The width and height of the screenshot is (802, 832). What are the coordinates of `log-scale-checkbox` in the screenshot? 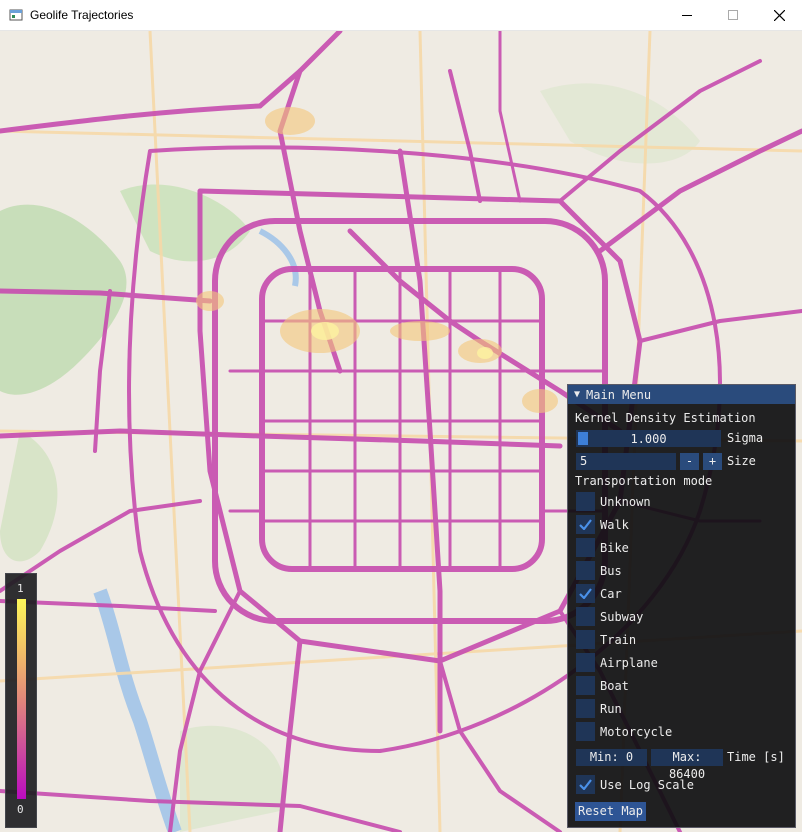 It's located at (585, 784).